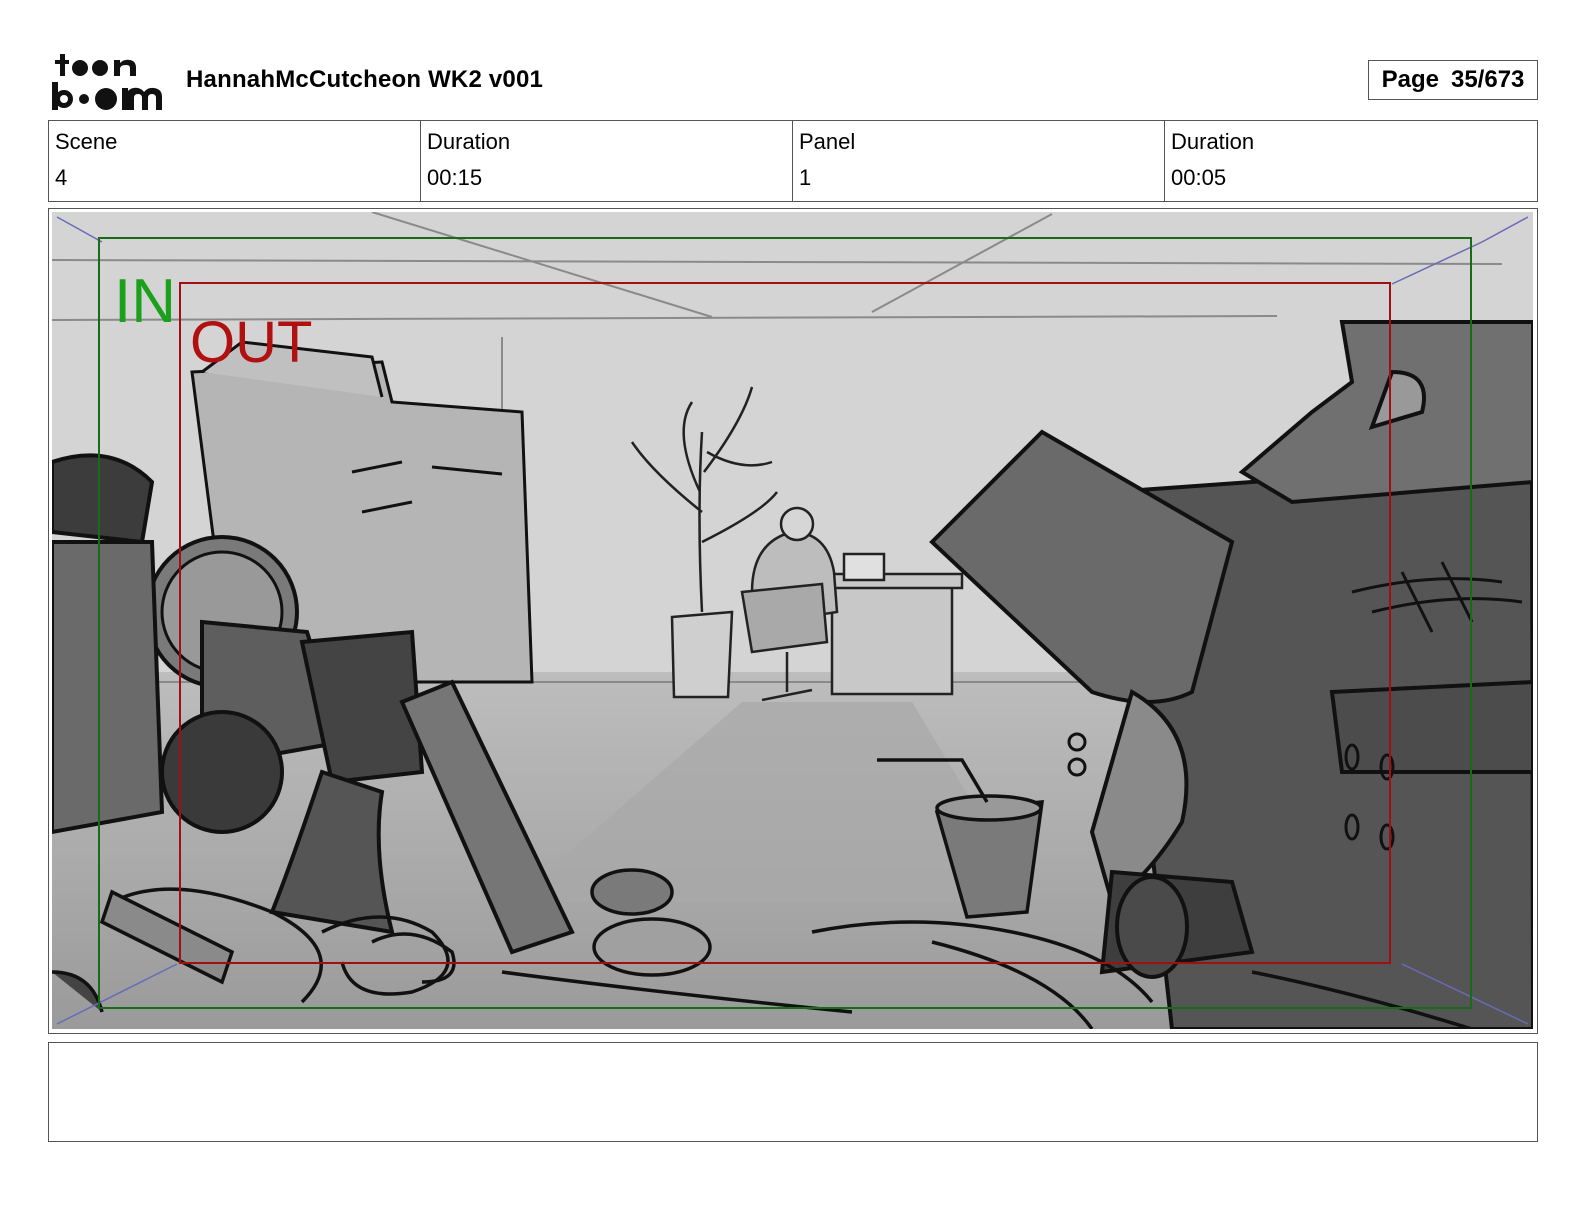 The height and width of the screenshot is (1224, 1584). Describe the element at coordinates (107, 82) in the screenshot. I see `toon-boom-logo` at that location.